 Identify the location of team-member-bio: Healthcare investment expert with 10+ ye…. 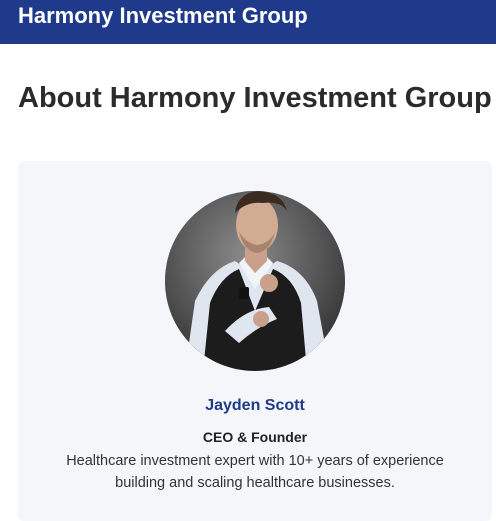
(255, 472).